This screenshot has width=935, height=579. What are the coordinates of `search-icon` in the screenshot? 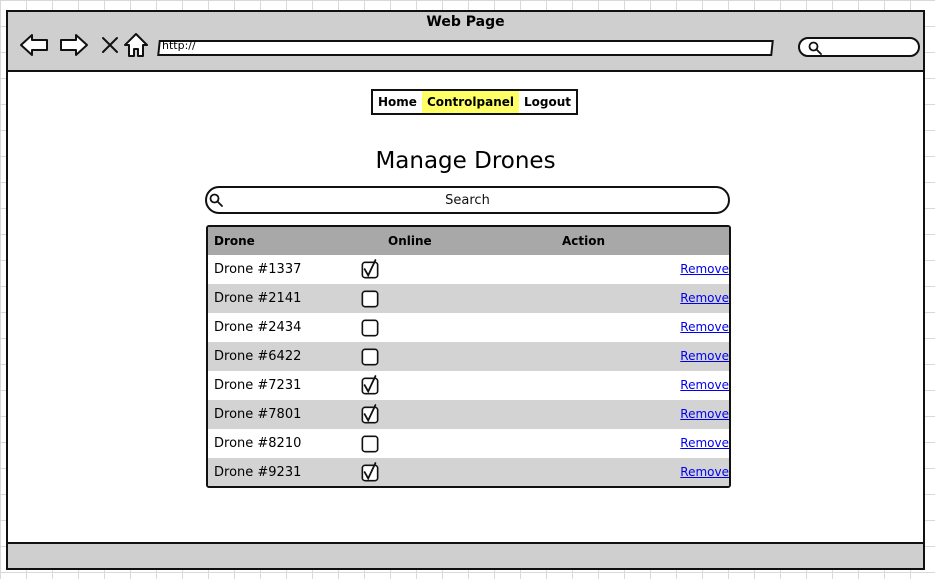 It's located at (815, 48).